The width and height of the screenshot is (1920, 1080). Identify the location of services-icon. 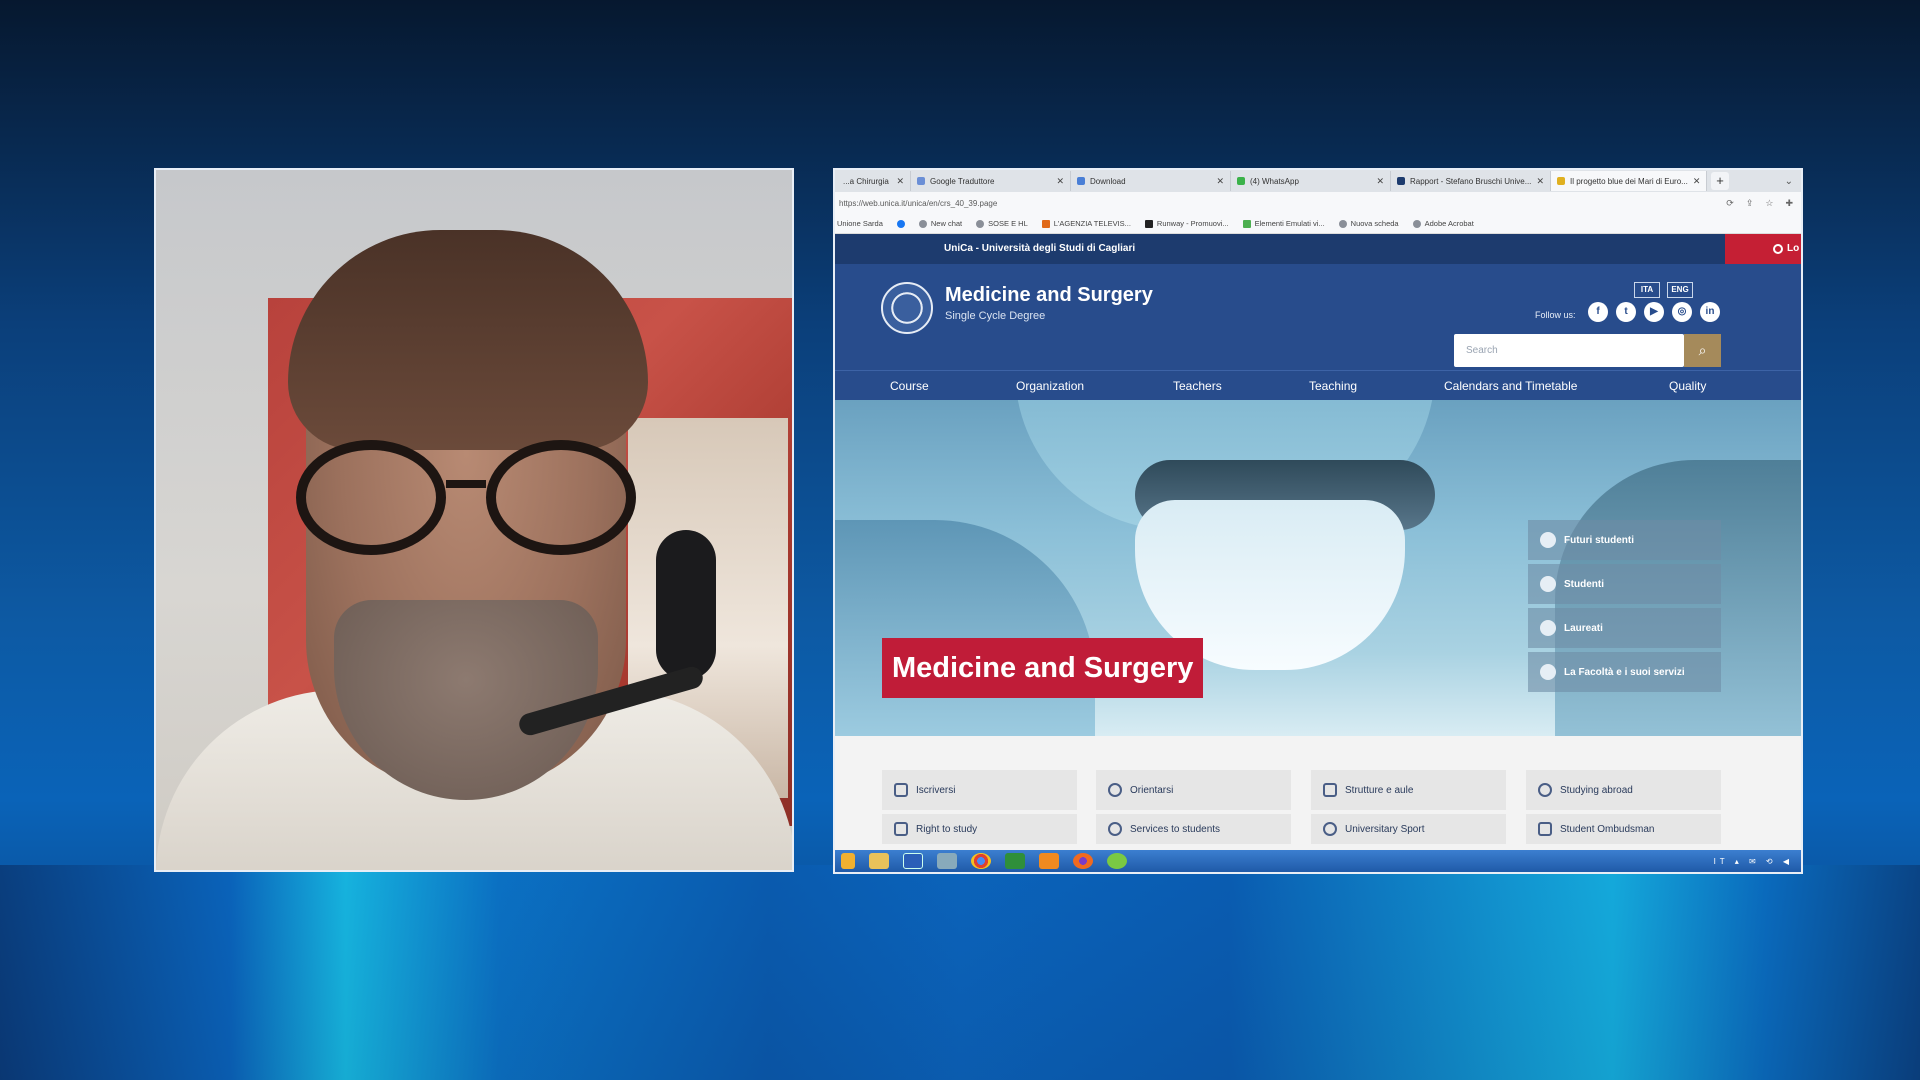
(1548, 672).